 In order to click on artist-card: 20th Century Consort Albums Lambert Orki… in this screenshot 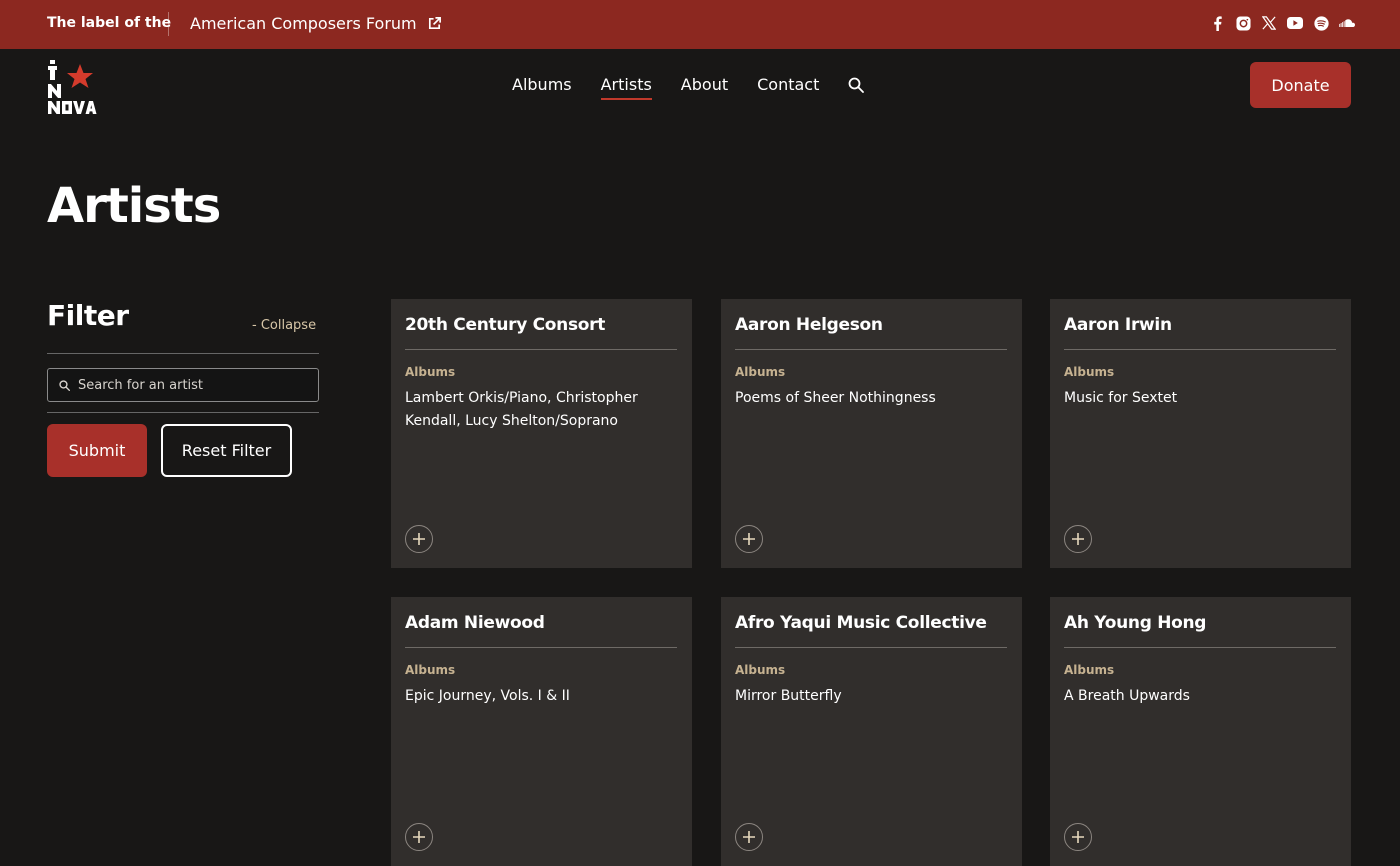, I will do `click(541, 433)`.